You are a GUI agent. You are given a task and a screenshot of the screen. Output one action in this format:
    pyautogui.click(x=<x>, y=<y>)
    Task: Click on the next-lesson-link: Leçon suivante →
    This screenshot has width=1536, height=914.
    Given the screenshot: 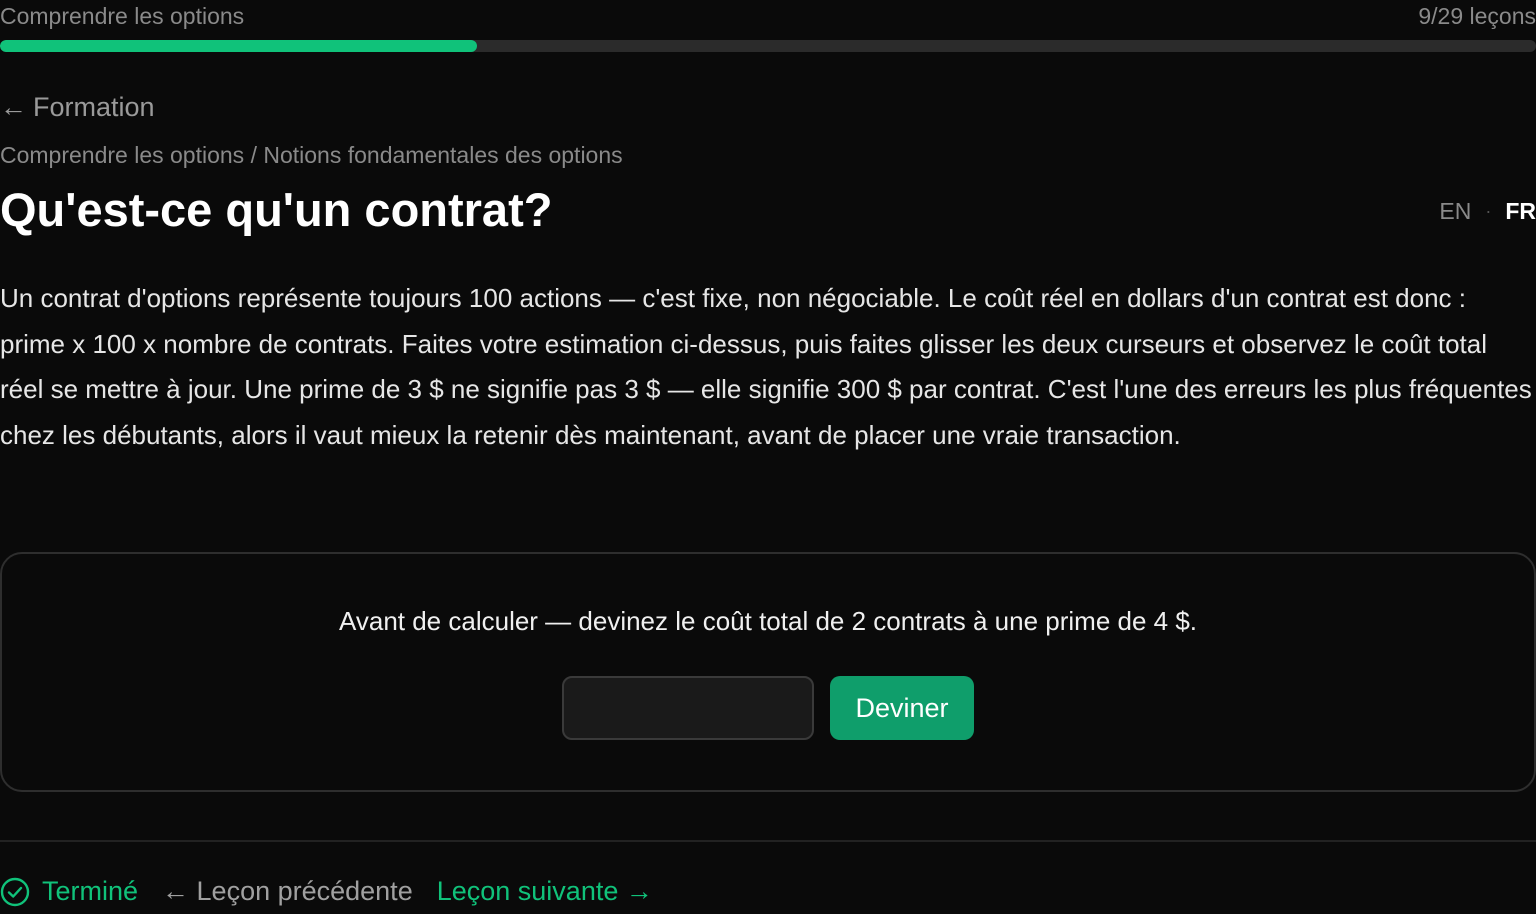 What is the action you would take?
    pyautogui.click(x=545, y=891)
    